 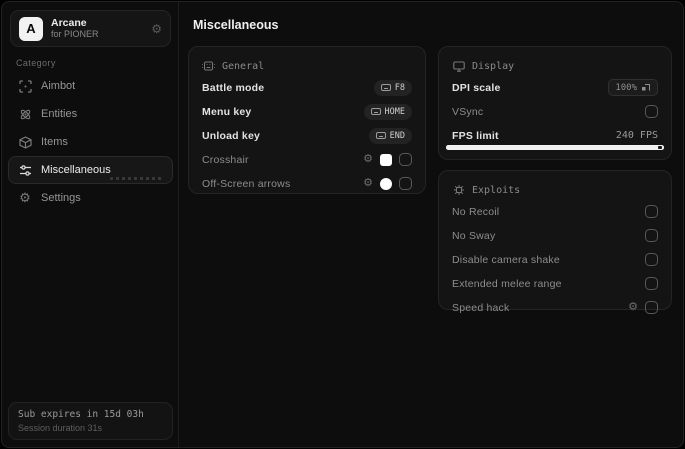 I want to click on setting-row-extended-melee-range: Extended melee range, so click(x=555, y=283).